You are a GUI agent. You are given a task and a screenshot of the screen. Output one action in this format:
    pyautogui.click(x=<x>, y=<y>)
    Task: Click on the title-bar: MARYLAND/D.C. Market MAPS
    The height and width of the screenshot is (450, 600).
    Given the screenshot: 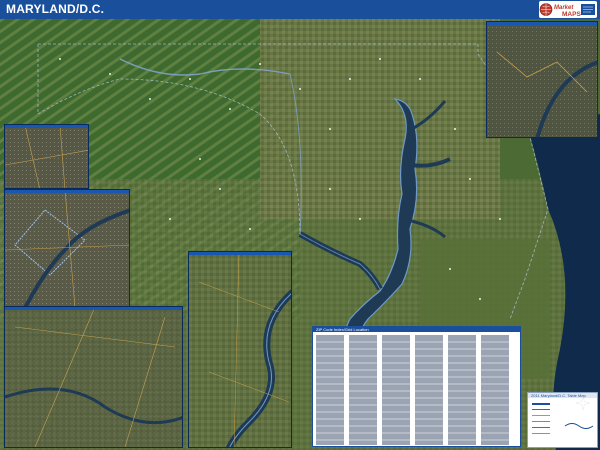 What is the action you would take?
    pyautogui.click(x=300, y=9)
    